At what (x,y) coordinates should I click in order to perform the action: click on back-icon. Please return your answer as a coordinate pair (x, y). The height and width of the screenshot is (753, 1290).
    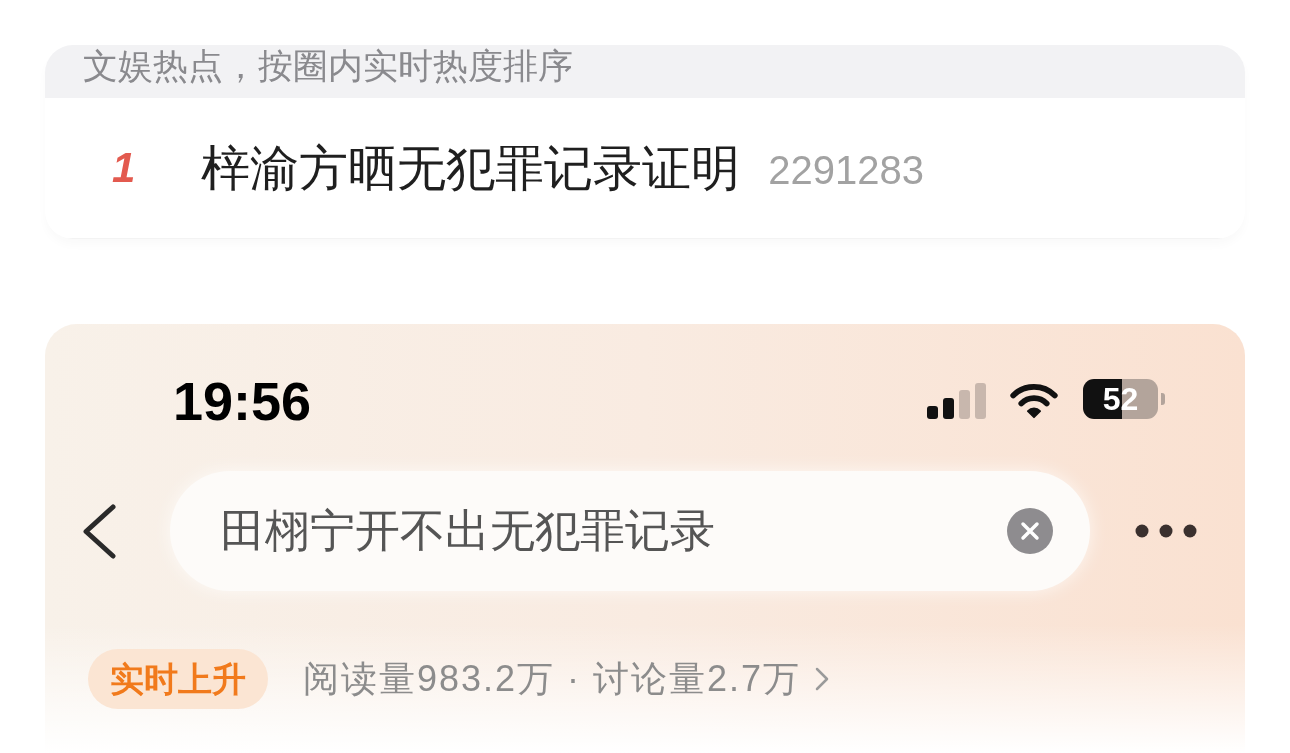
    Looking at the image, I should click on (99, 531).